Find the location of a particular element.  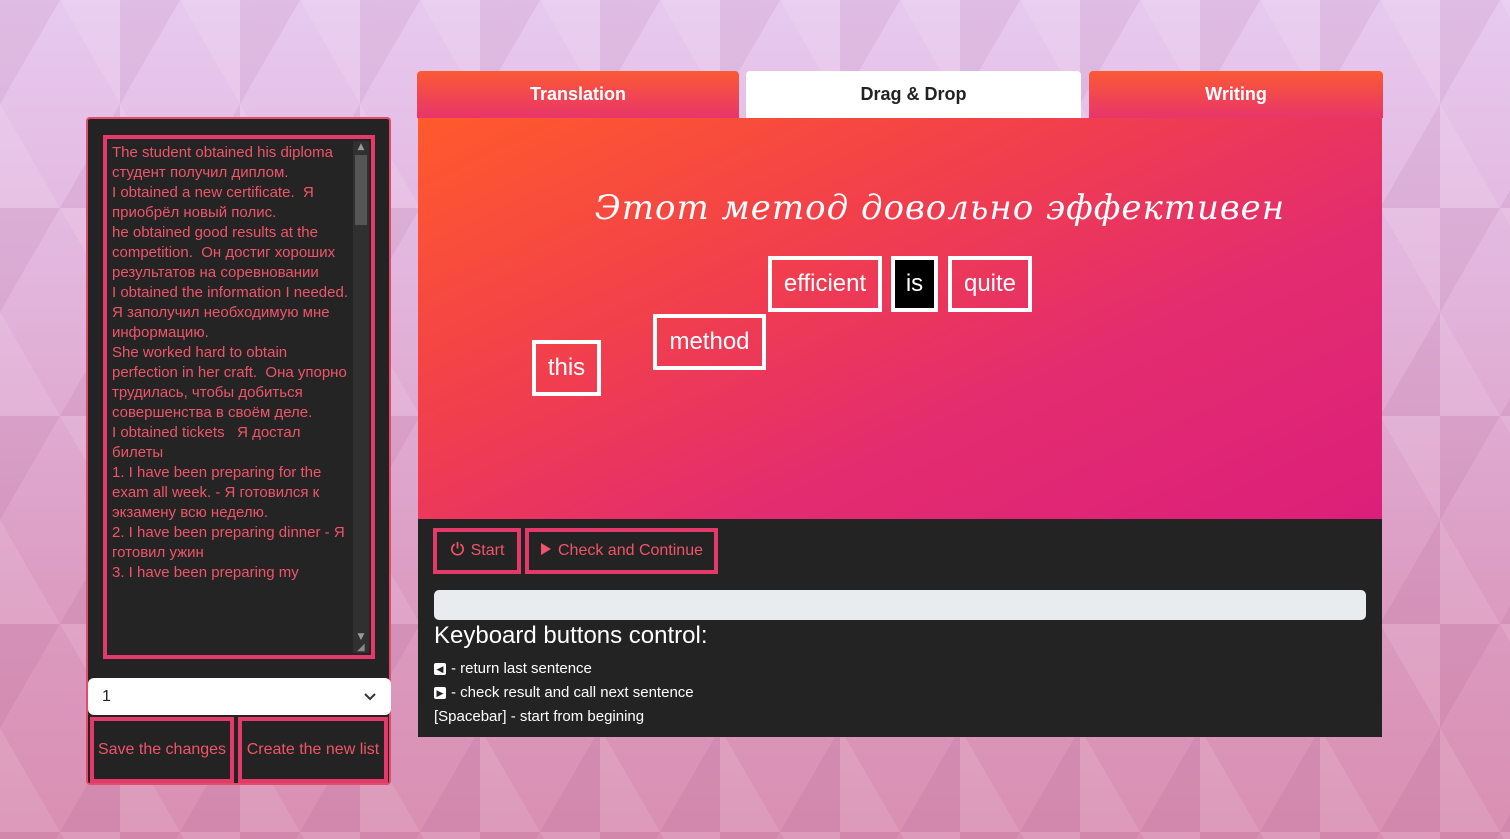

keyboard-help-back-text: - return last sentence is located at coordinates (521, 668).